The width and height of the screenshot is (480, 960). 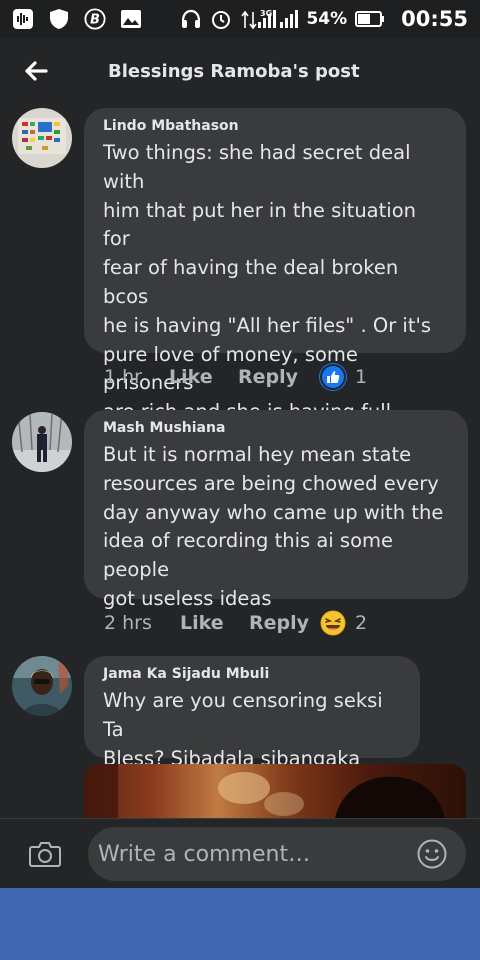 What do you see at coordinates (275, 791) in the screenshot?
I see `comment-image` at bounding box center [275, 791].